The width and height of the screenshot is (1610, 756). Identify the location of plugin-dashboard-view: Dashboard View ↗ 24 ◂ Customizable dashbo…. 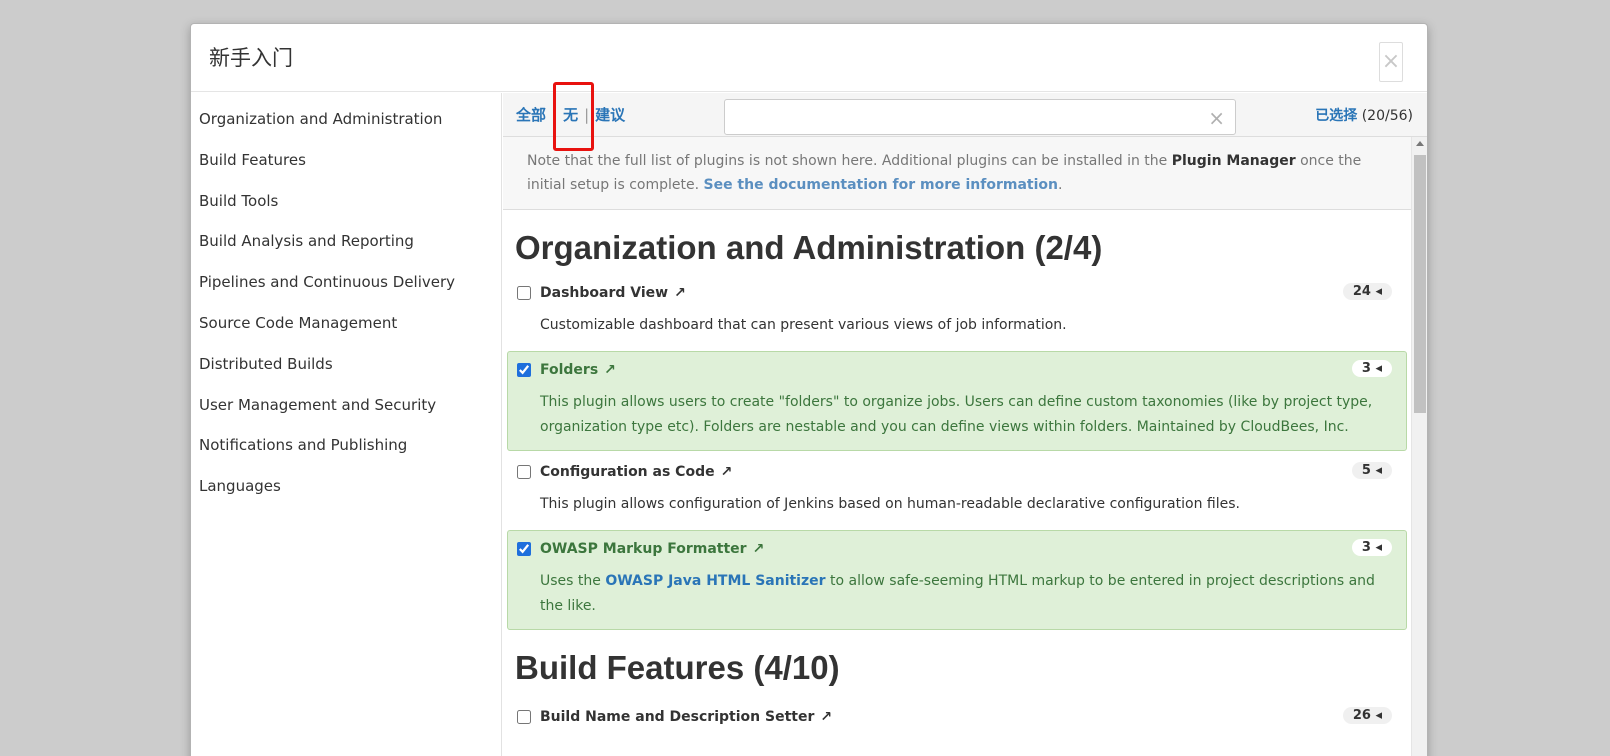
(957, 311).